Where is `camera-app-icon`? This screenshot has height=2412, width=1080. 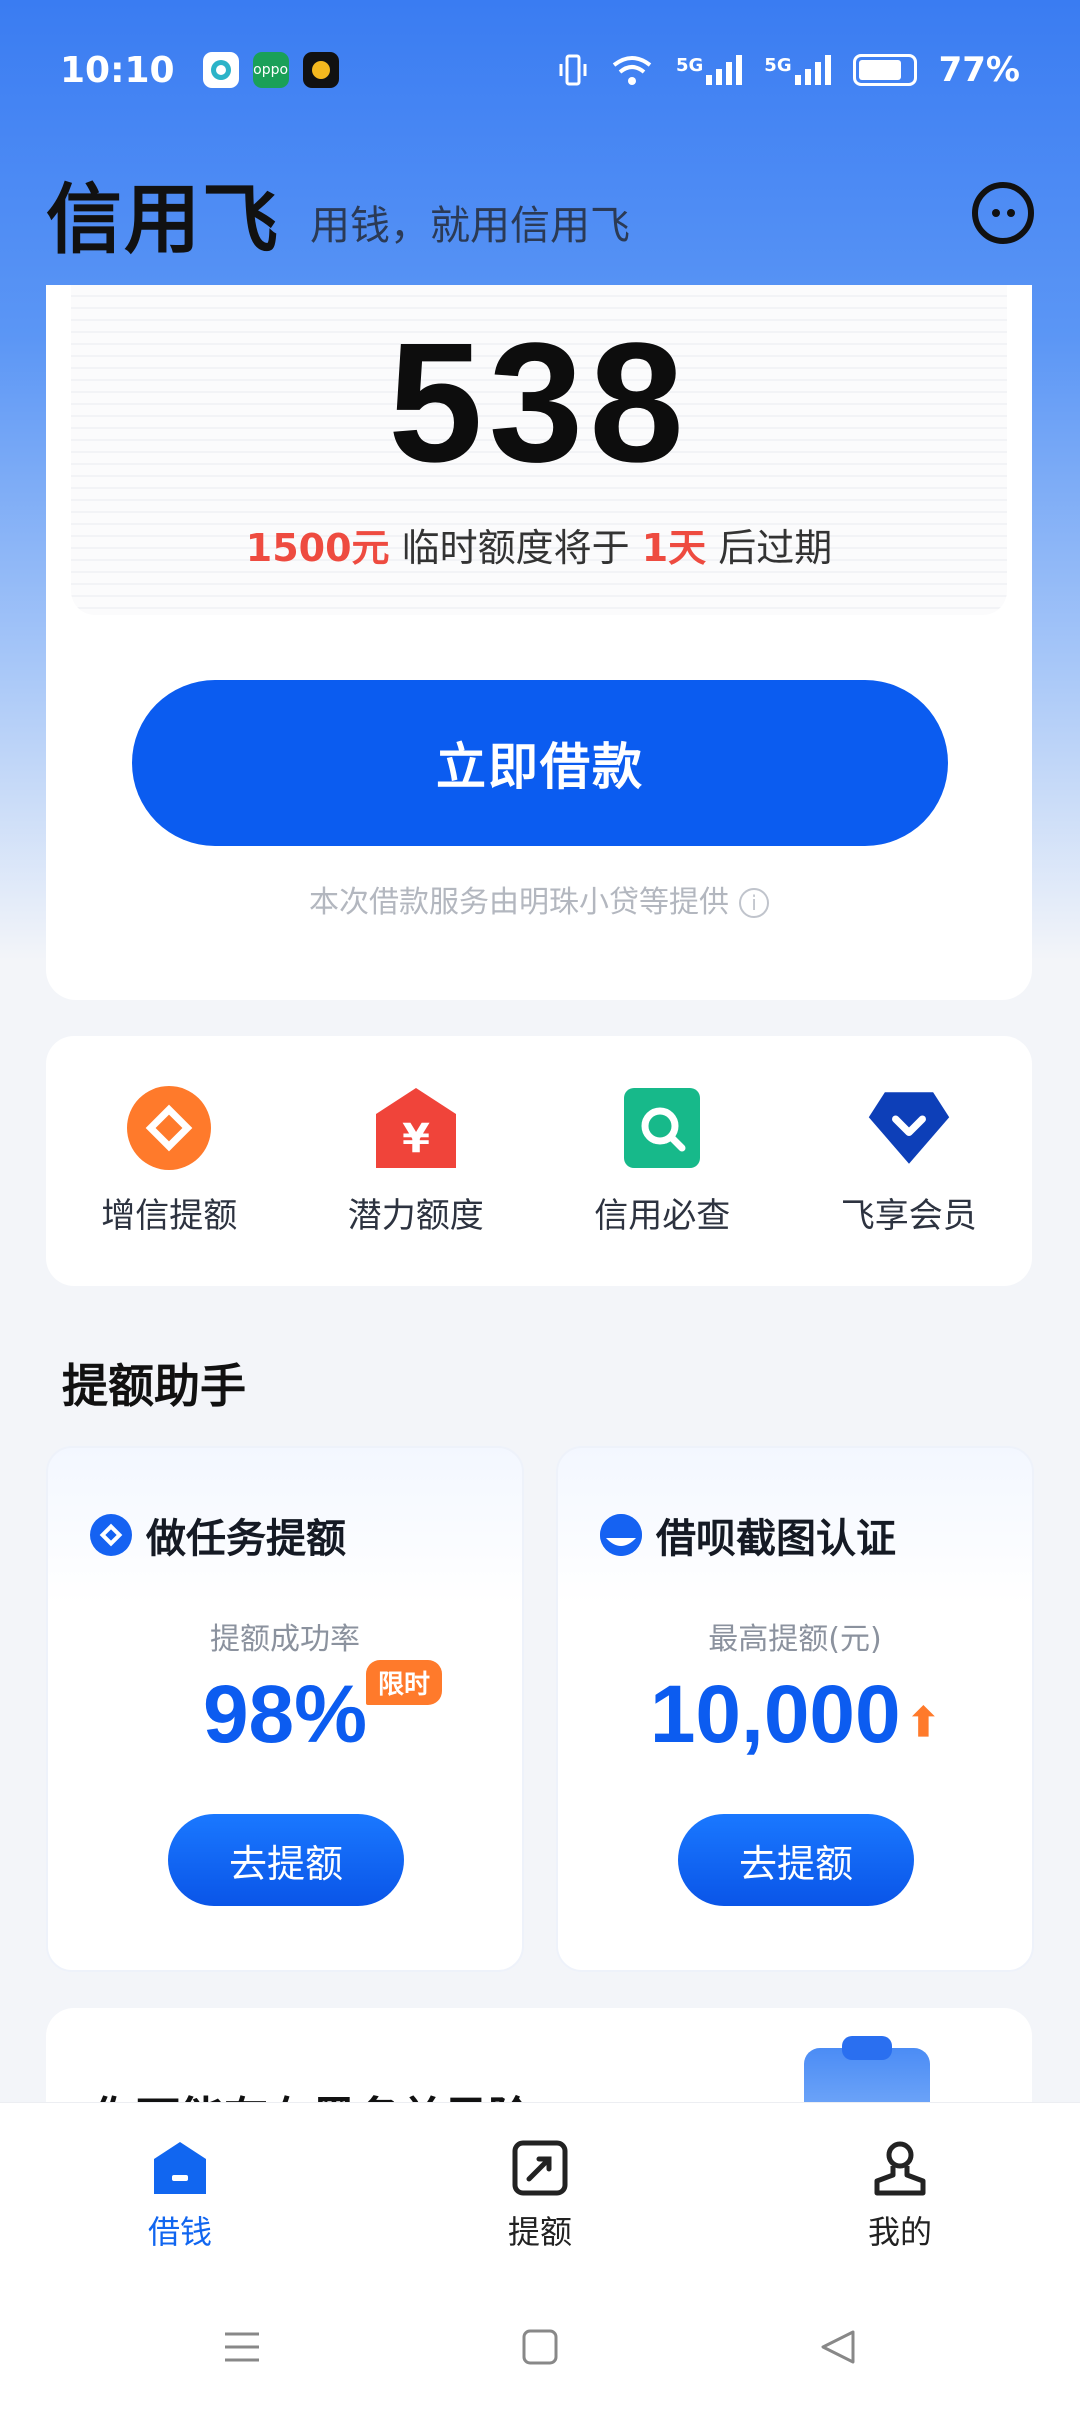
camera-app-icon is located at coordinates (220, 70).